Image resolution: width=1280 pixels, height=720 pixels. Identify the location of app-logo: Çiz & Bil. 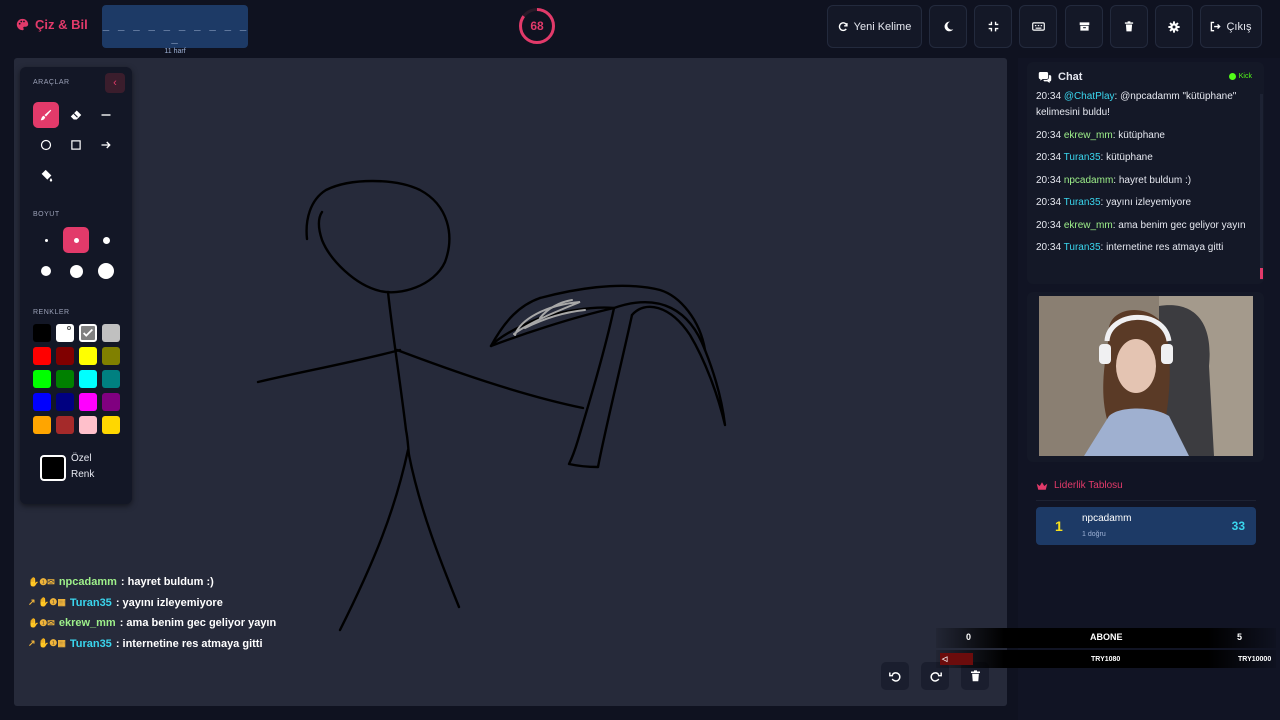
(52, 24).